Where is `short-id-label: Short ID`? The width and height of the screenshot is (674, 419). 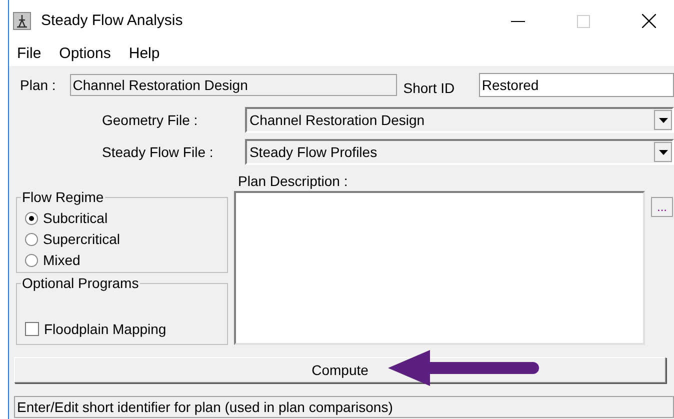 short-id-label: Short ID is located at coordinates (429, 88).